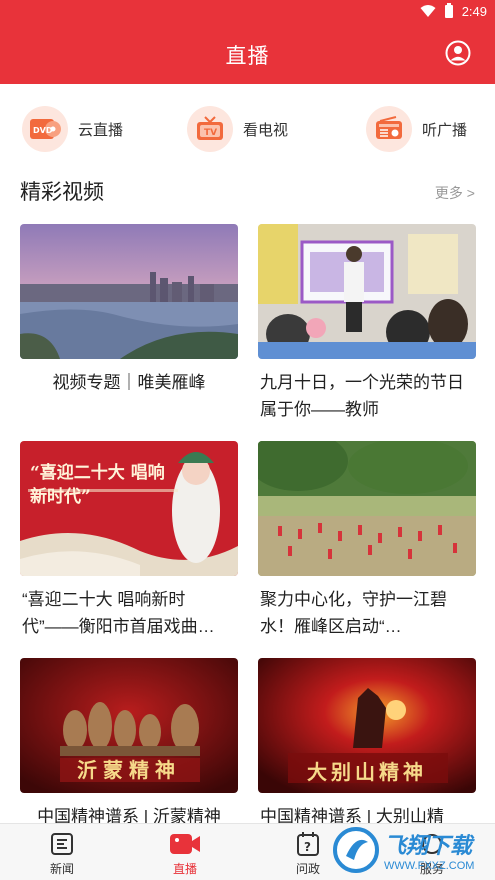 The width and height of the screenshot is (495, 880). I want to click on video-title: 视频专题｜唯美雁峰, so click(129, 382).